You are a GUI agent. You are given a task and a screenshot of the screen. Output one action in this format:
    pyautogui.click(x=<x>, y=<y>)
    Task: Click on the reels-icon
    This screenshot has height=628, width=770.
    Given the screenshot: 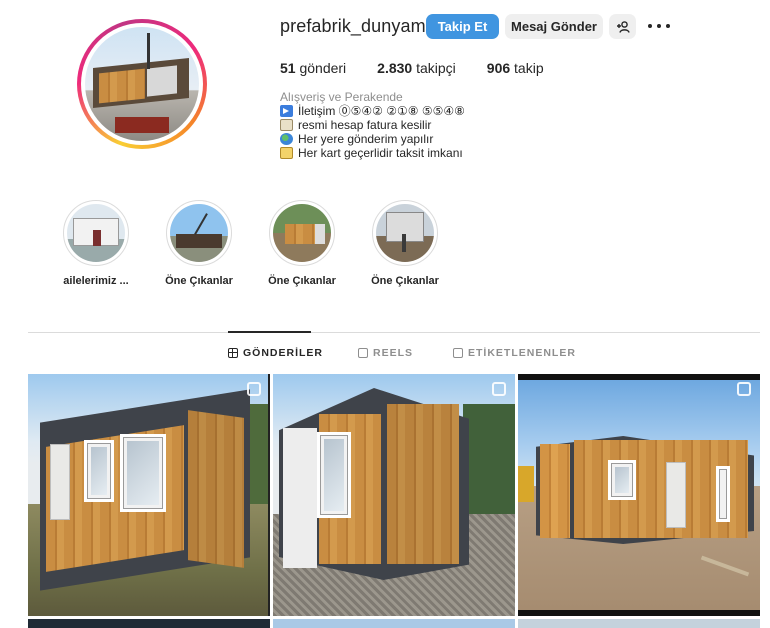 What is the action you would take?
    pyautogui.click(x=363, y=353)
    